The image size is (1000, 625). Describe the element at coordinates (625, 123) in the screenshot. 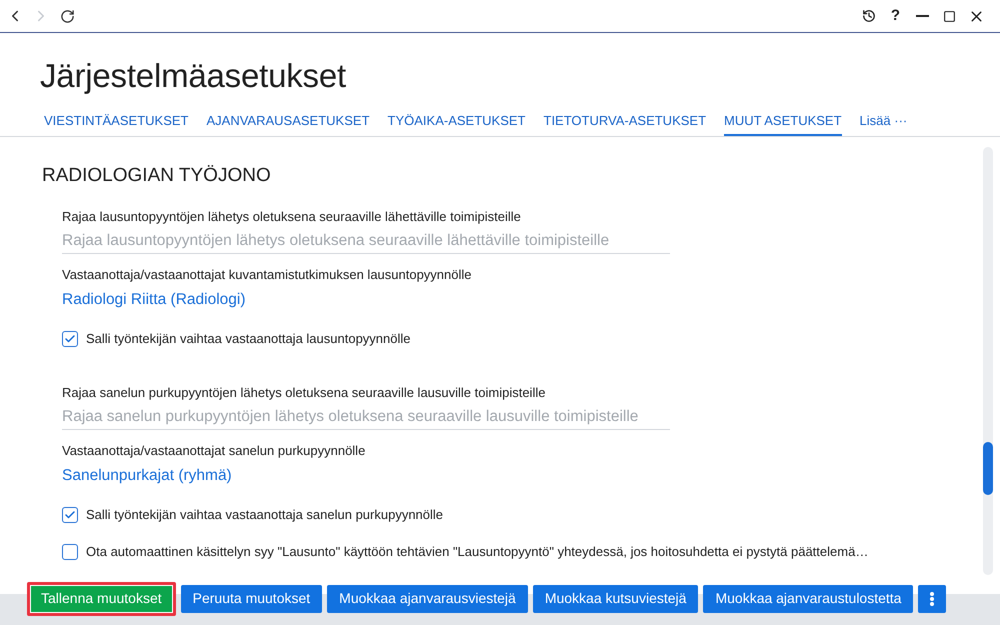

I see `tab: TIETOTURVA-ASETUKSET` at that location.